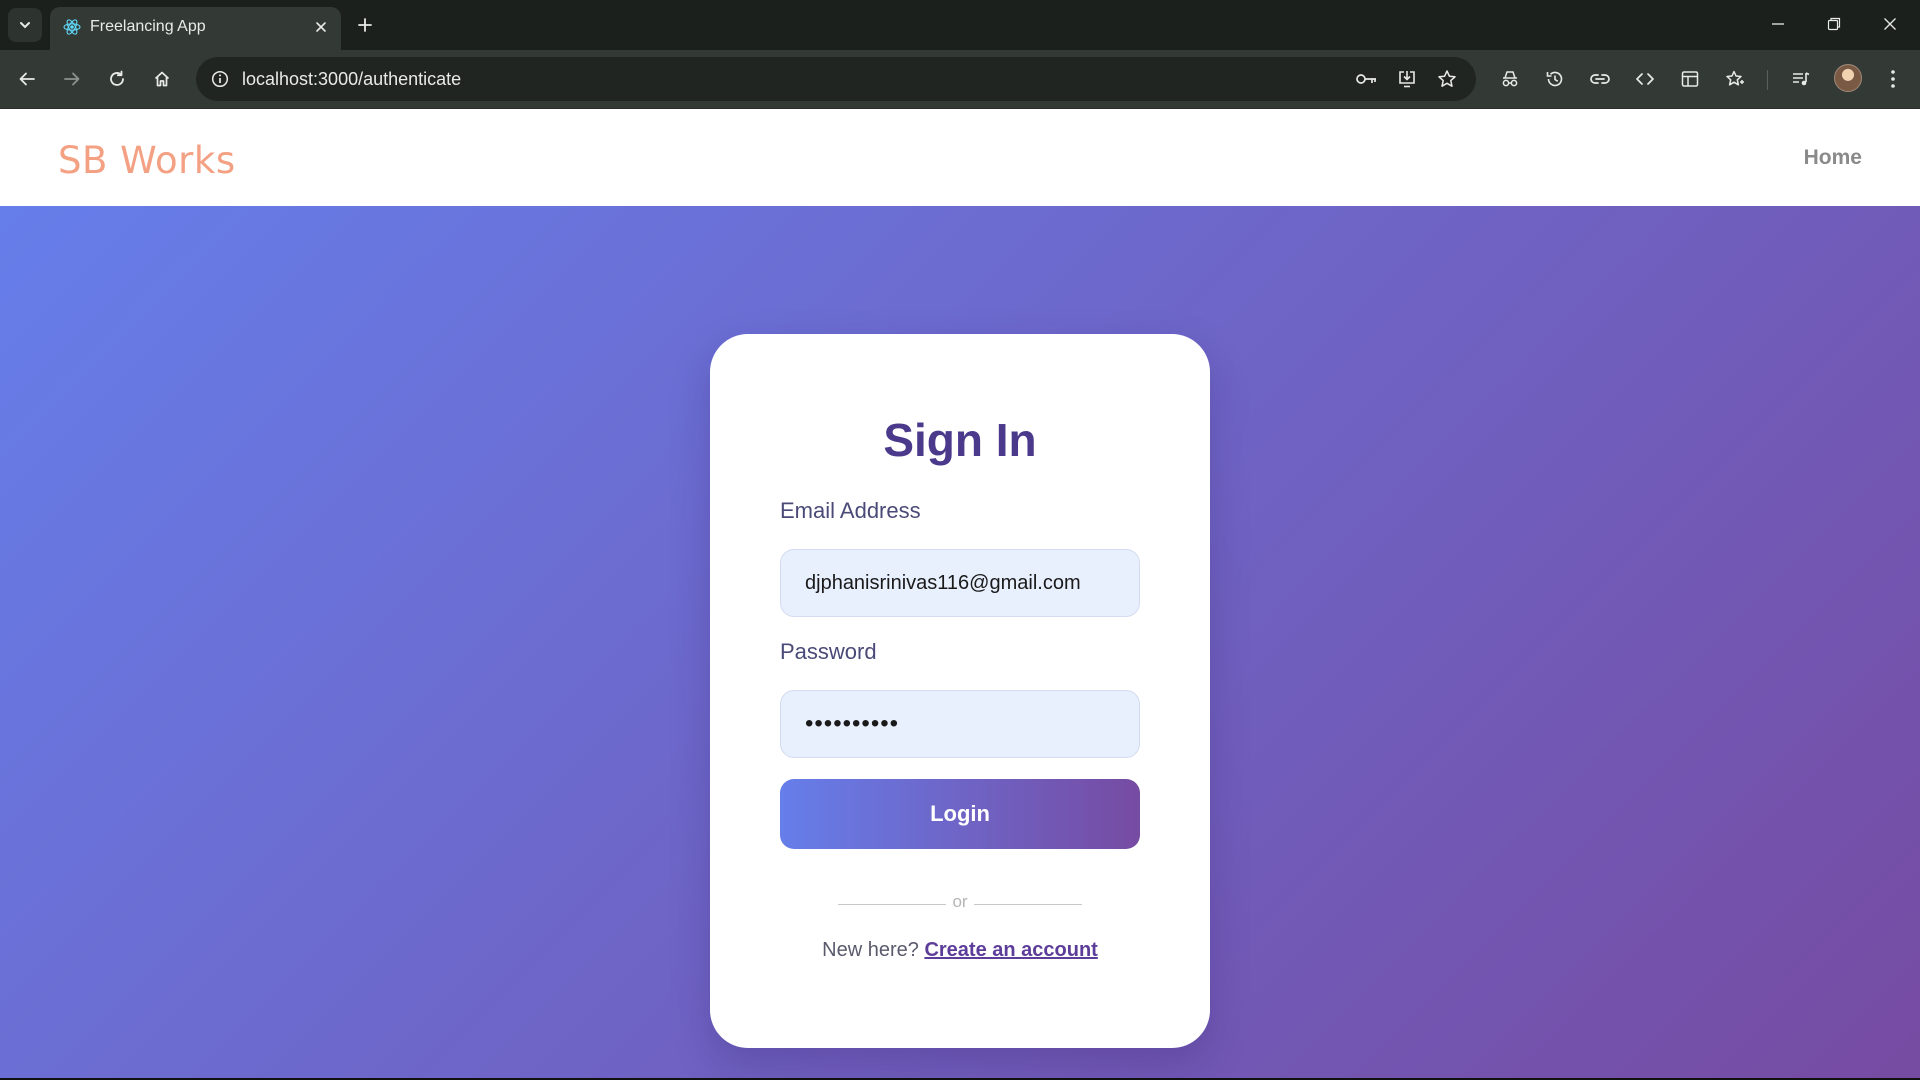  I want to click on code-icon, so click(1645, 79).